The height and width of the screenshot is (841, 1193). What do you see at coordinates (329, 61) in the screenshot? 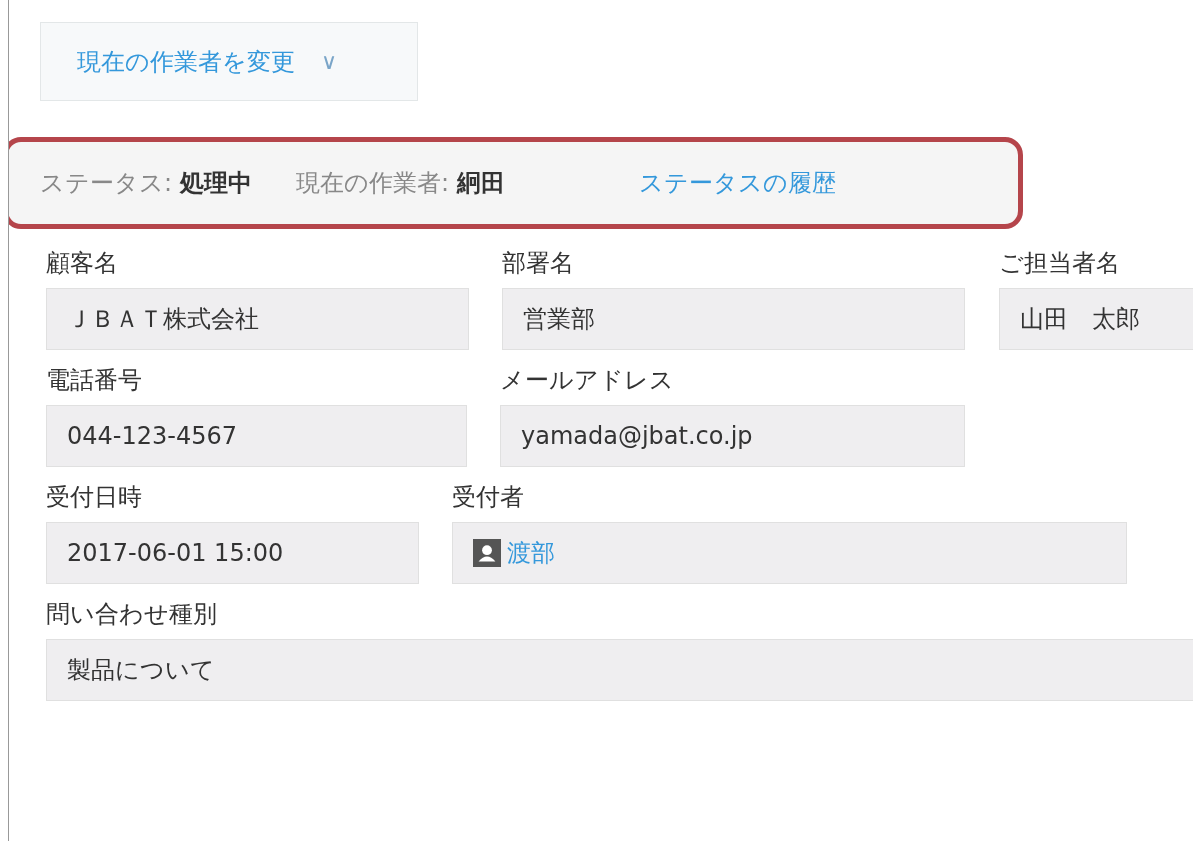
I see `caret-icon: ∨` at bounding box center [329, 61].